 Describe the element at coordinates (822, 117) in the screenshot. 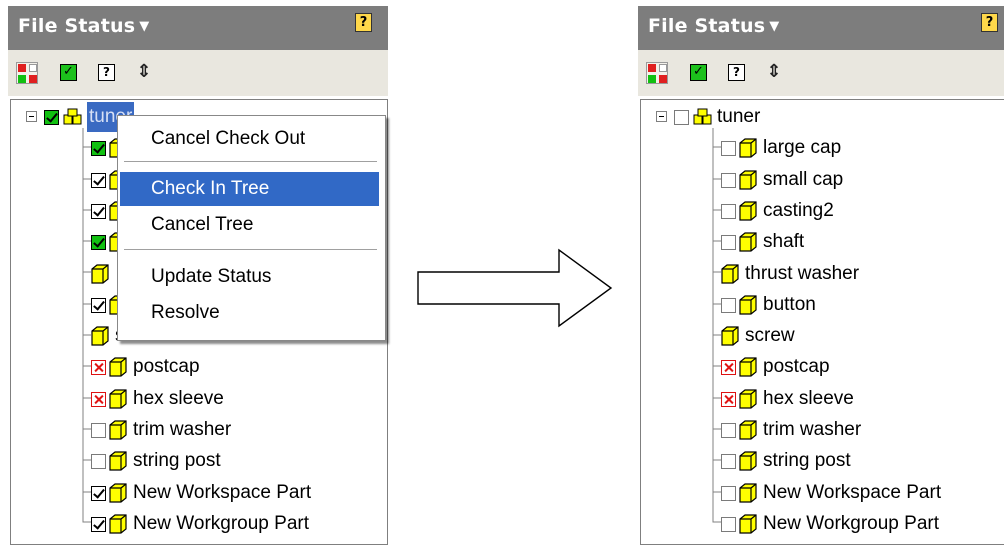

I see `tree-root-row: tuner` at that location.